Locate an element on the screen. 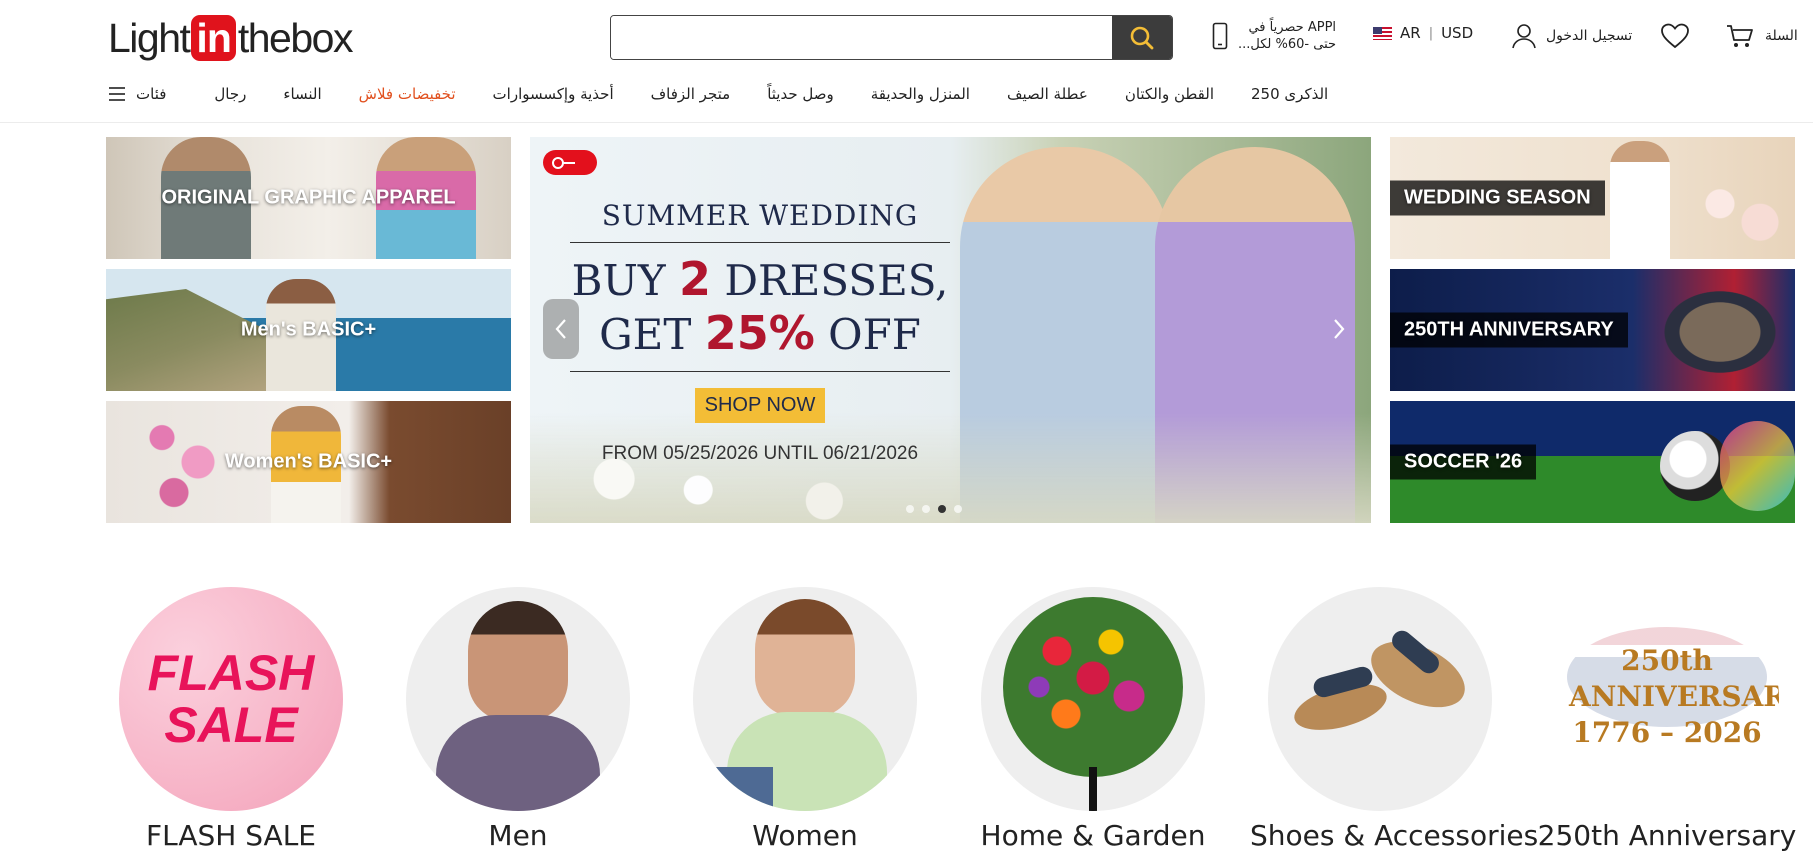 The image size is (1813, 854). banner-graphic-apparel: ORIGINAL GRAPHIC APPAREL is located at coordinates (308, 198).